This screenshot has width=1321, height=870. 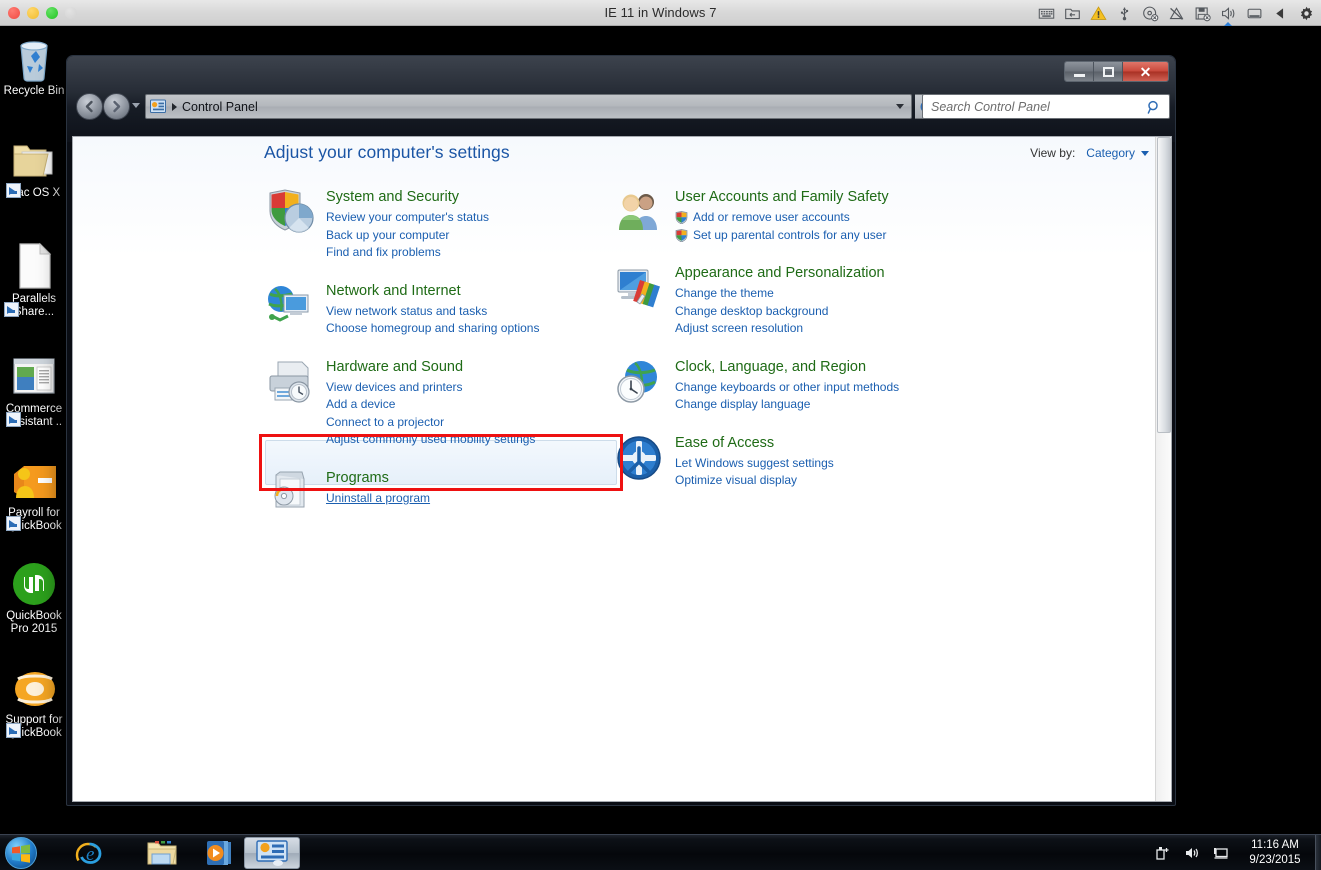 I want to click on category-link: Let Windows suggest settings, so click(x=754, y=464).